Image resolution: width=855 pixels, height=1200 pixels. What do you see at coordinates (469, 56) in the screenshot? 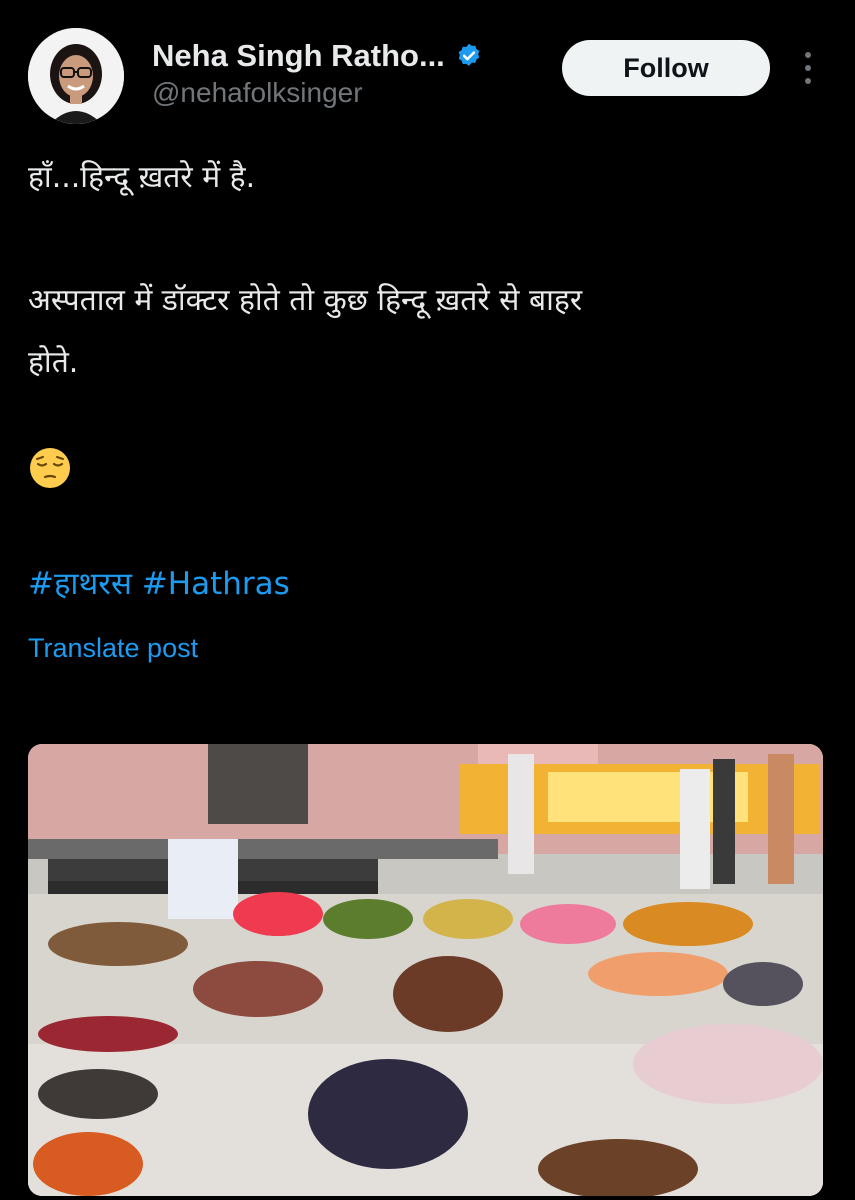
I see `verified-badge-icon` at bounding box center [469, 56].